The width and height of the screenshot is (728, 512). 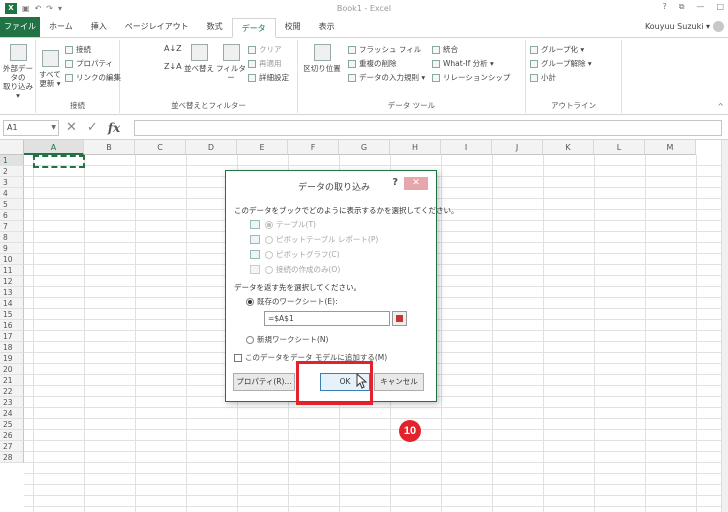 I want to click on option-pivot-table: ピボットテーブル レポート(P), so click(x=314, y=239).